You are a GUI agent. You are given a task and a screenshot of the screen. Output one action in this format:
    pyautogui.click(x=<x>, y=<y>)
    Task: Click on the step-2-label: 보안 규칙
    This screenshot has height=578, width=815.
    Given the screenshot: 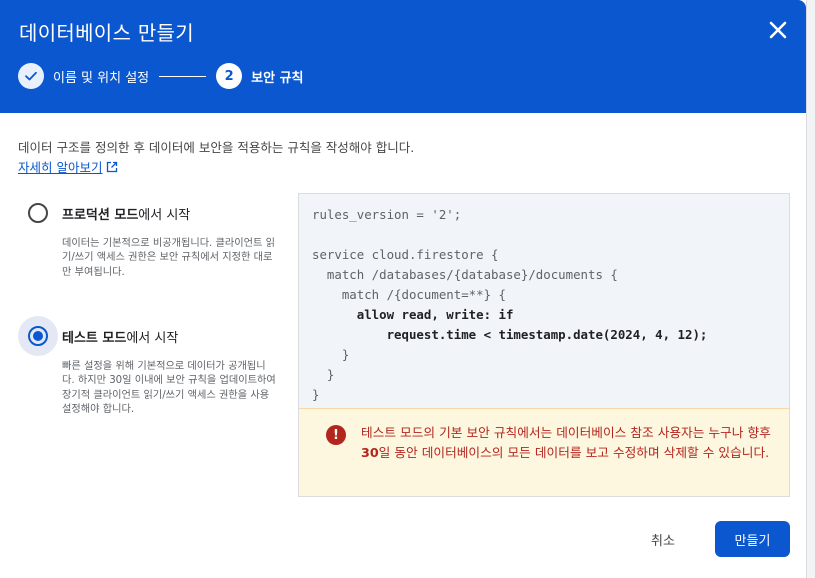 What is the action you would take?
    pyautogui.click(x=277, y=78)
    